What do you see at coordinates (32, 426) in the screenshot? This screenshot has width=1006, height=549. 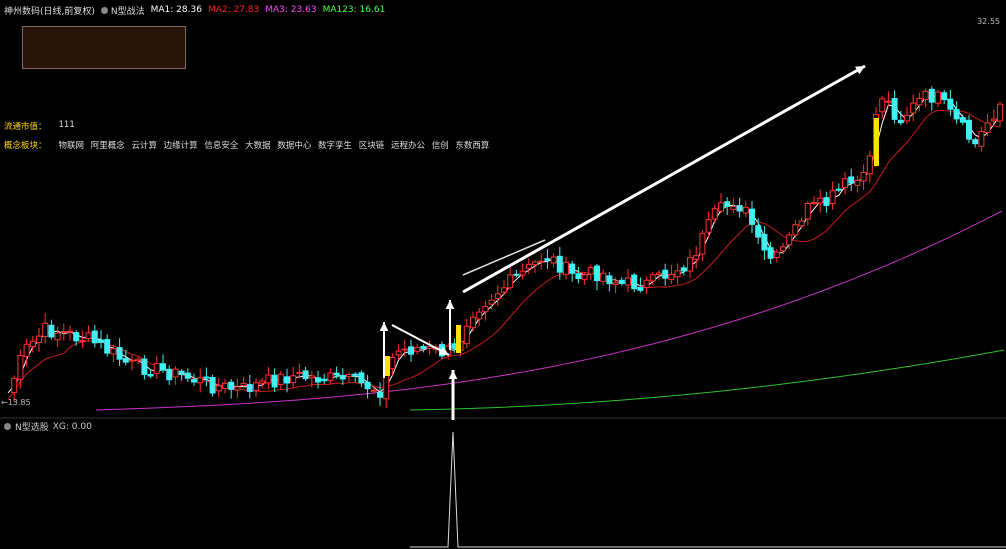 I see `sub-indicator-name: N型选股` at bounding box center [32, 426].